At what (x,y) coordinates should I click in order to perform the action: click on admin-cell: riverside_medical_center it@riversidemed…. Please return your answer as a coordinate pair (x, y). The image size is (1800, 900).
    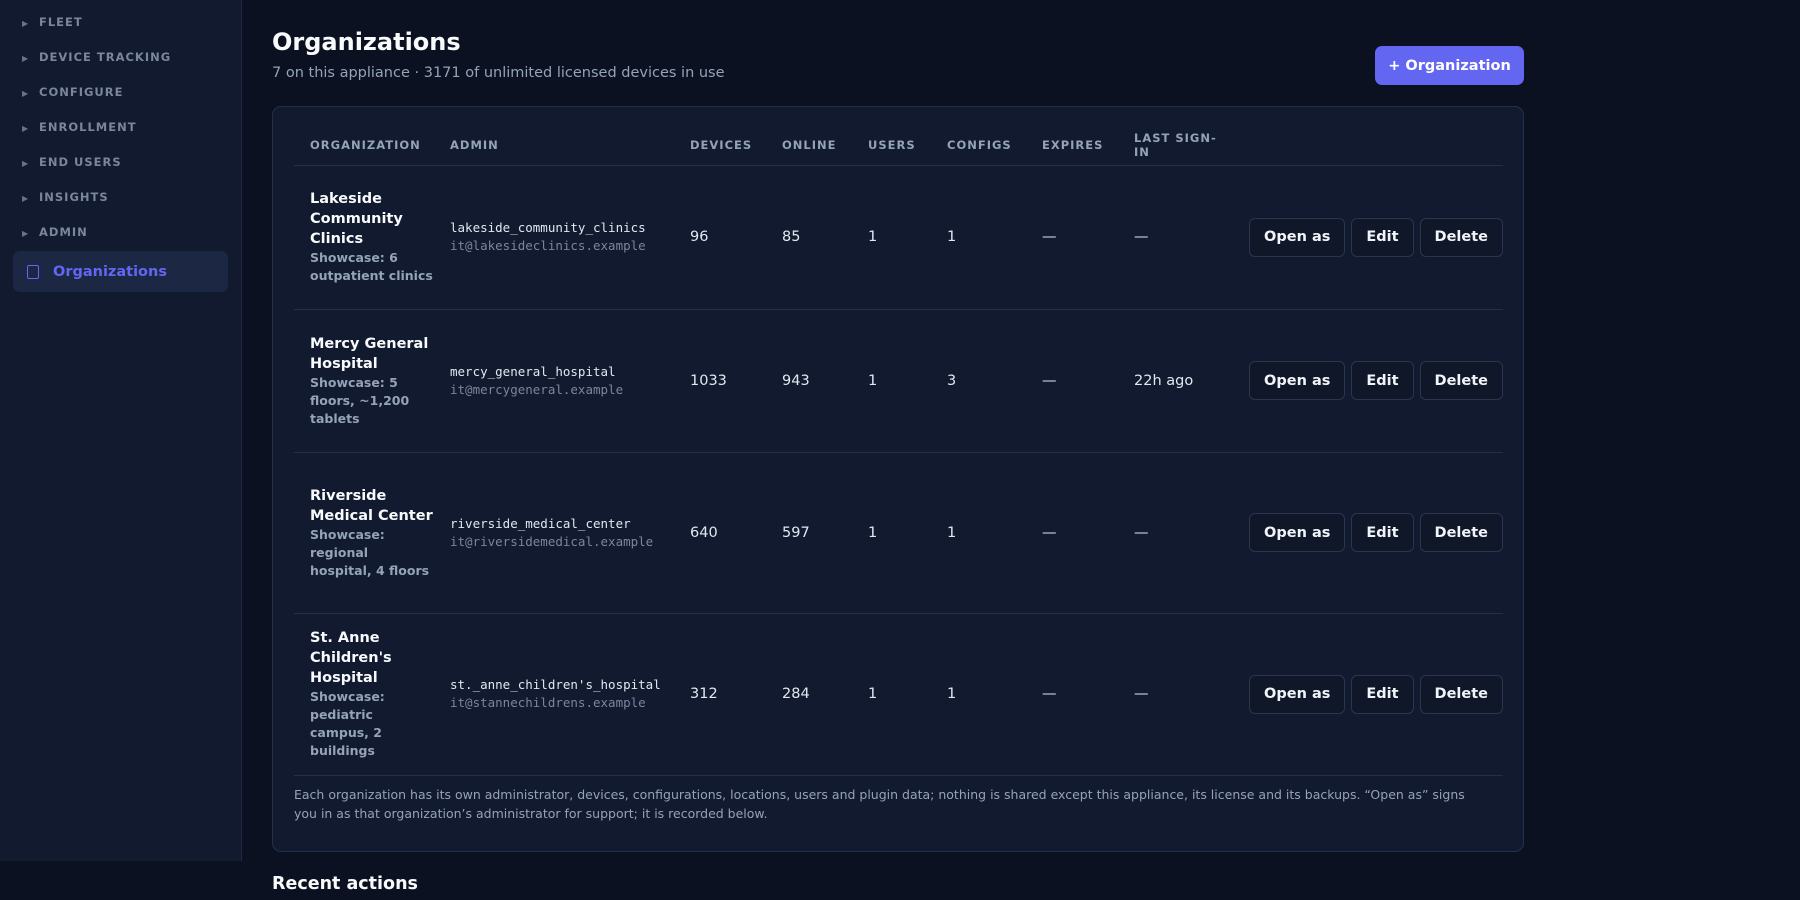
    Looking at the image, I should click on (554, 533).